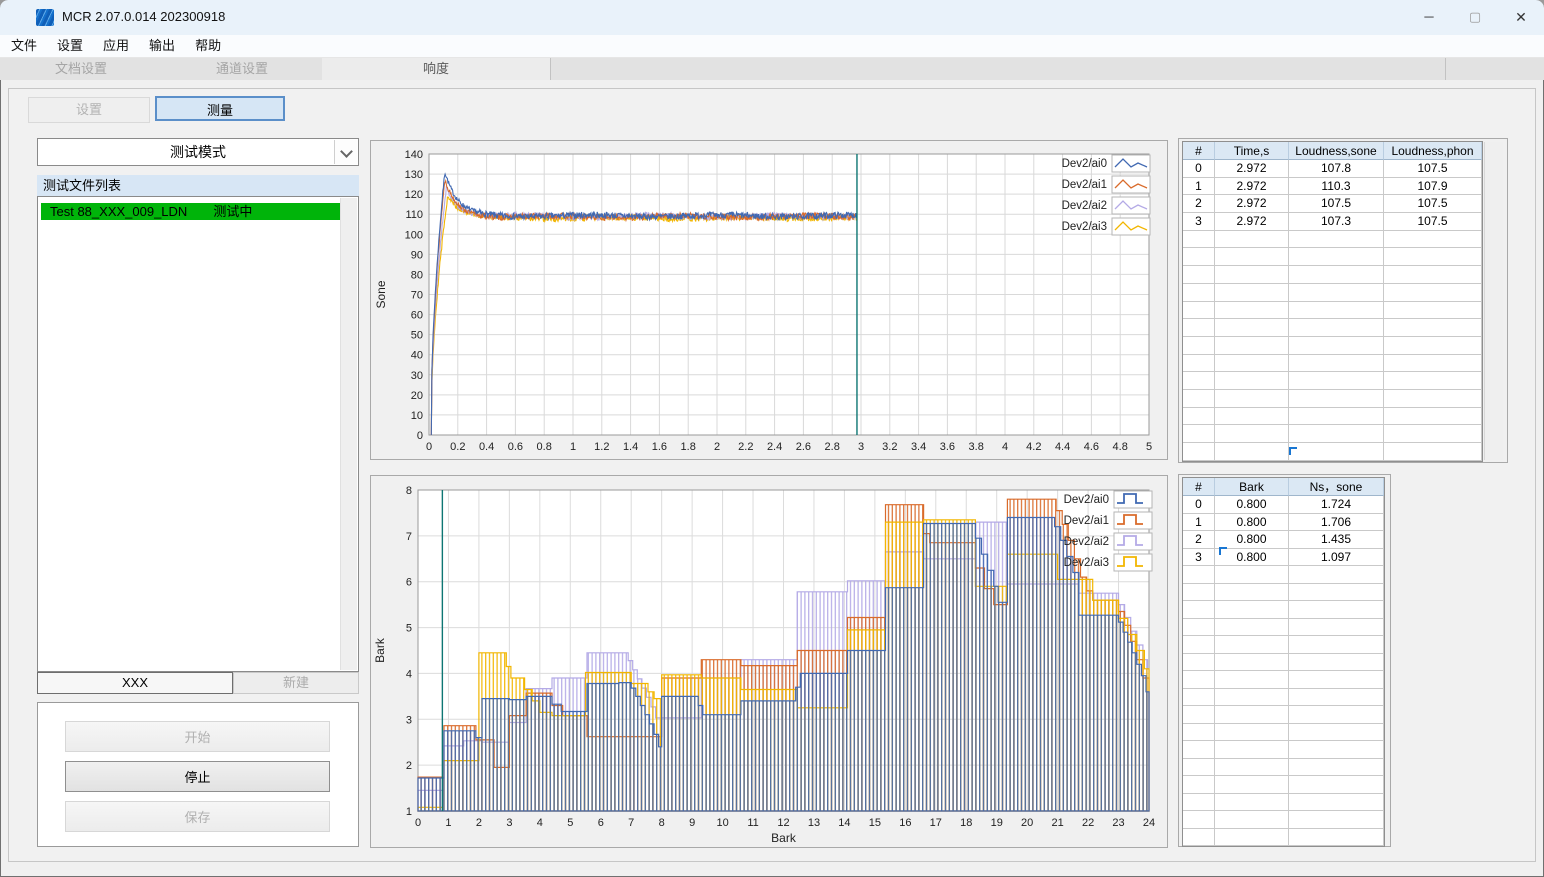 This screenshot has width=1544, height=877. What do you see at coordinates (1429, 17) in the screenshot?
I see `minimize-icon: ─` at bounding box center [1429, 17].